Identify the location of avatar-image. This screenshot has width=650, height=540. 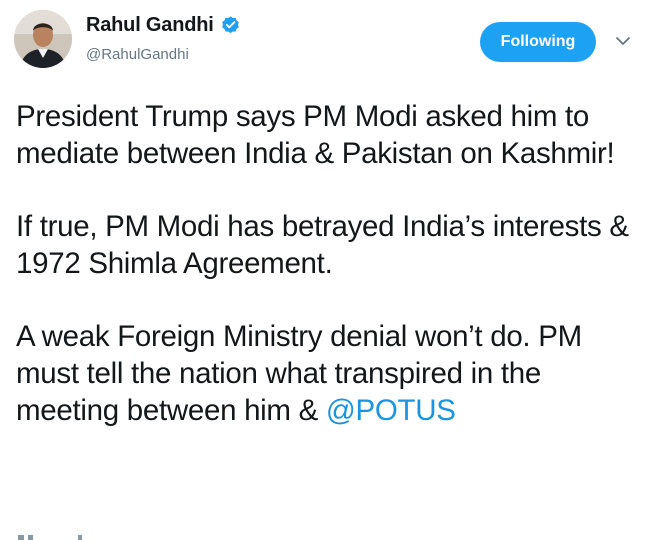
(43, 39).